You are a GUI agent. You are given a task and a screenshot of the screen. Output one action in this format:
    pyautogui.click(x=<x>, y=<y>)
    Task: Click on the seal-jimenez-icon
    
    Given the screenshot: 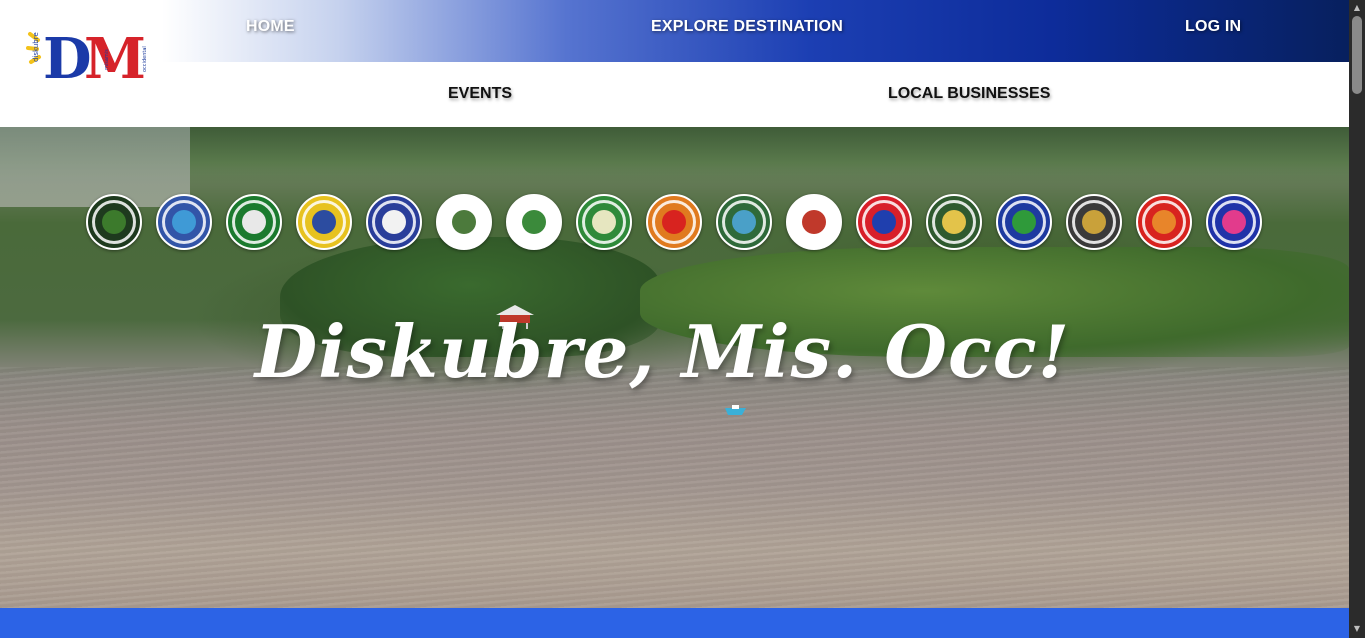 What is the action you would take?
    pyautogui.click(x=604, y=222)
    